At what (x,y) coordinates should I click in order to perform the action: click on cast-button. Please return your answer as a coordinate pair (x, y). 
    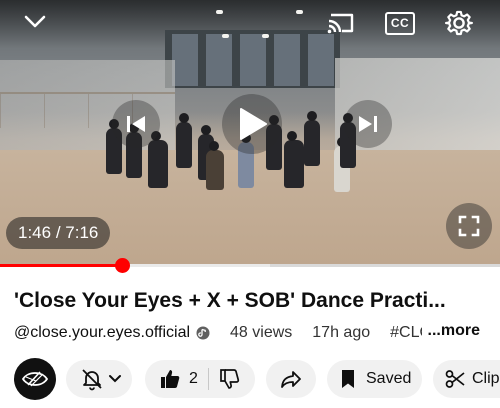
    Looking at the image, I should click on (341, 23).